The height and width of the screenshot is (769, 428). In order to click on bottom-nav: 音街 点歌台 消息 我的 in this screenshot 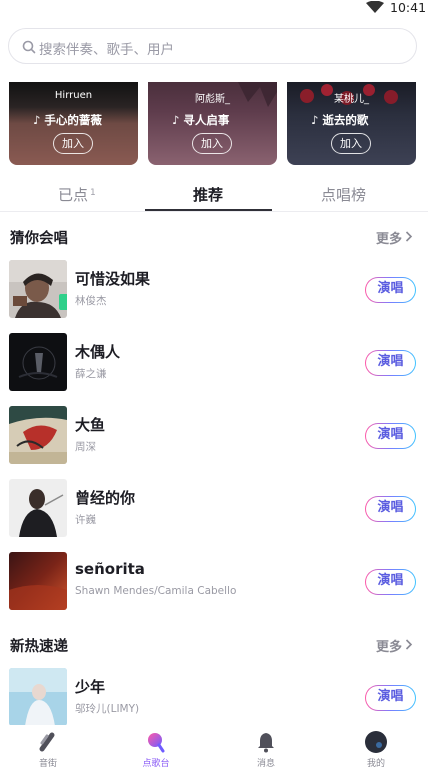, I will do `click(214, 747)`.